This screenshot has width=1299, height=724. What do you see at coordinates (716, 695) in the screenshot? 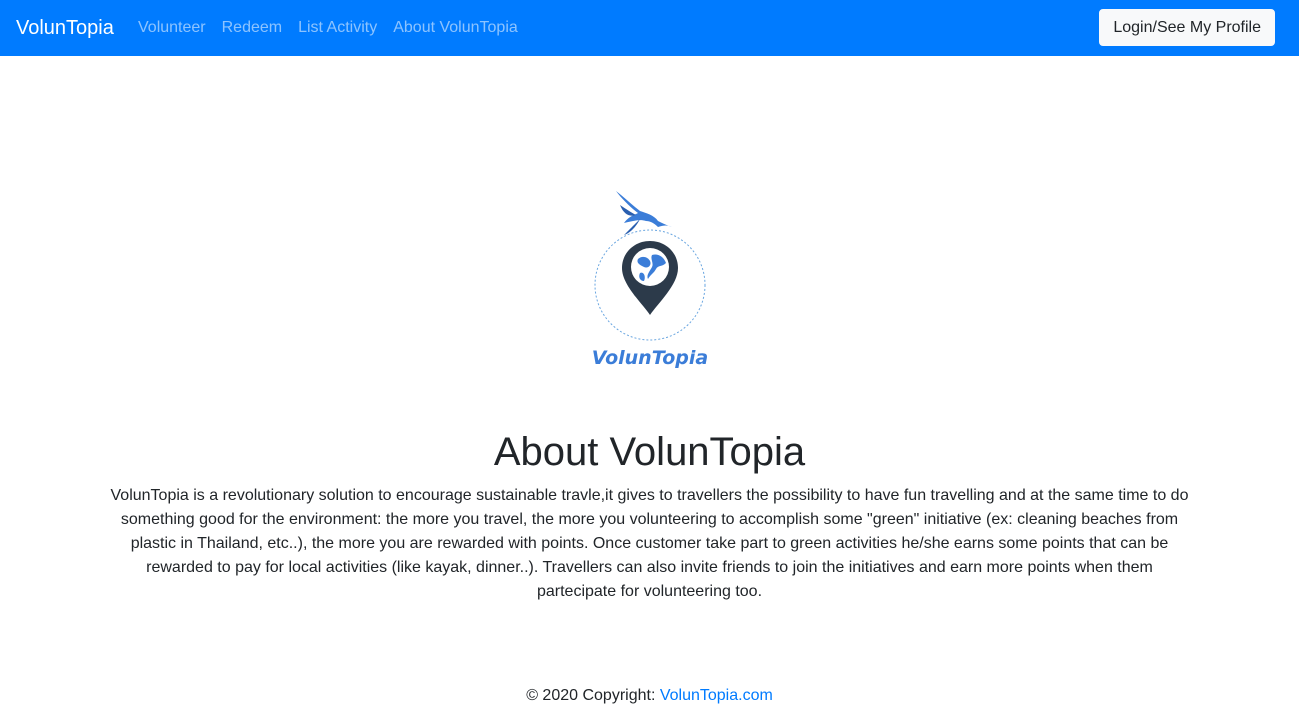
I see `footer-site-link: VolunTopia.com` at bounding box center [716, 695].